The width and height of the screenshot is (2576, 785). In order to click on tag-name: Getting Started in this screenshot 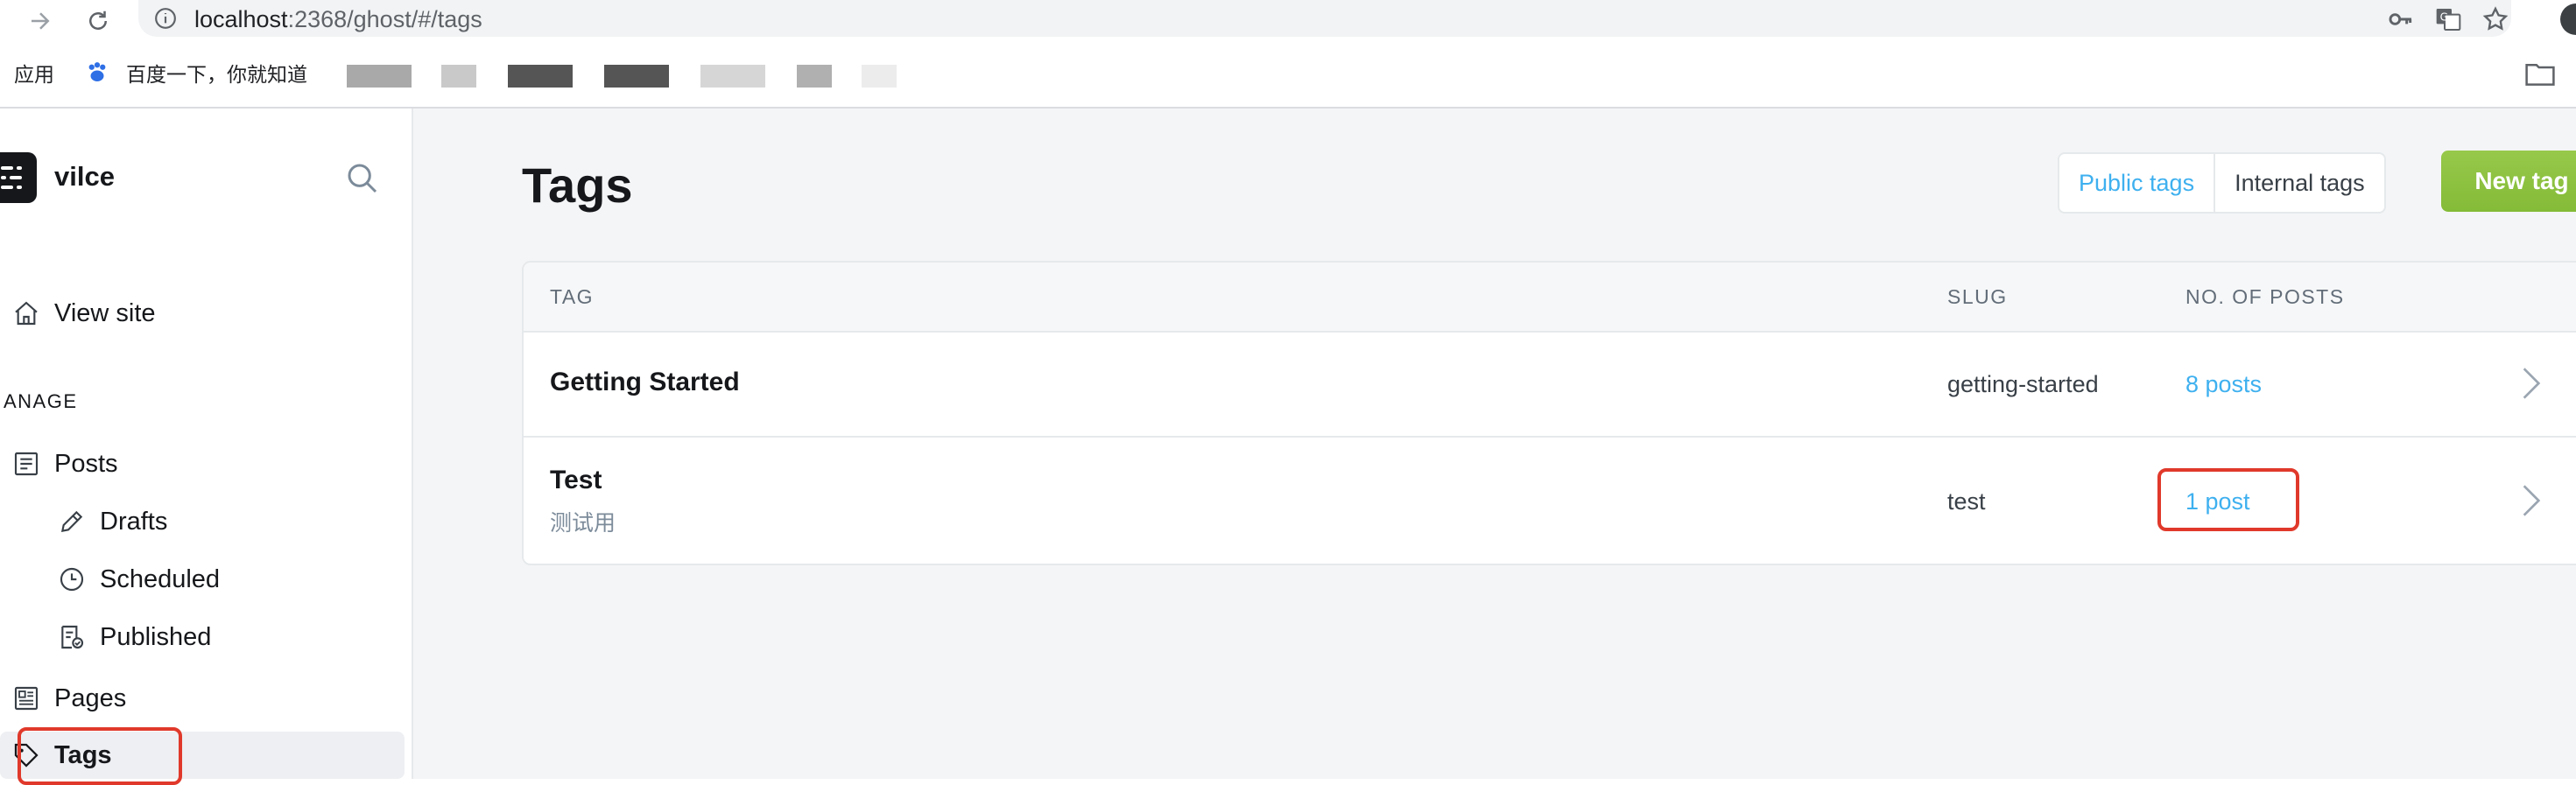, I will do `click(645, 382)`.